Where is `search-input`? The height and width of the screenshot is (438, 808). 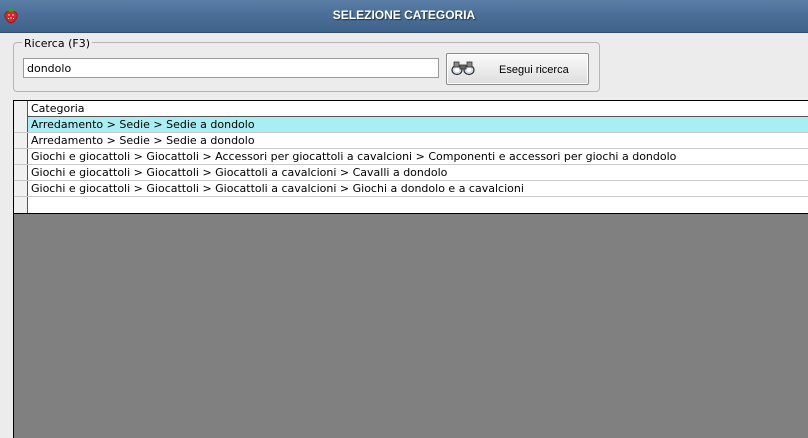 search-input is located at coordinates (231, 68).